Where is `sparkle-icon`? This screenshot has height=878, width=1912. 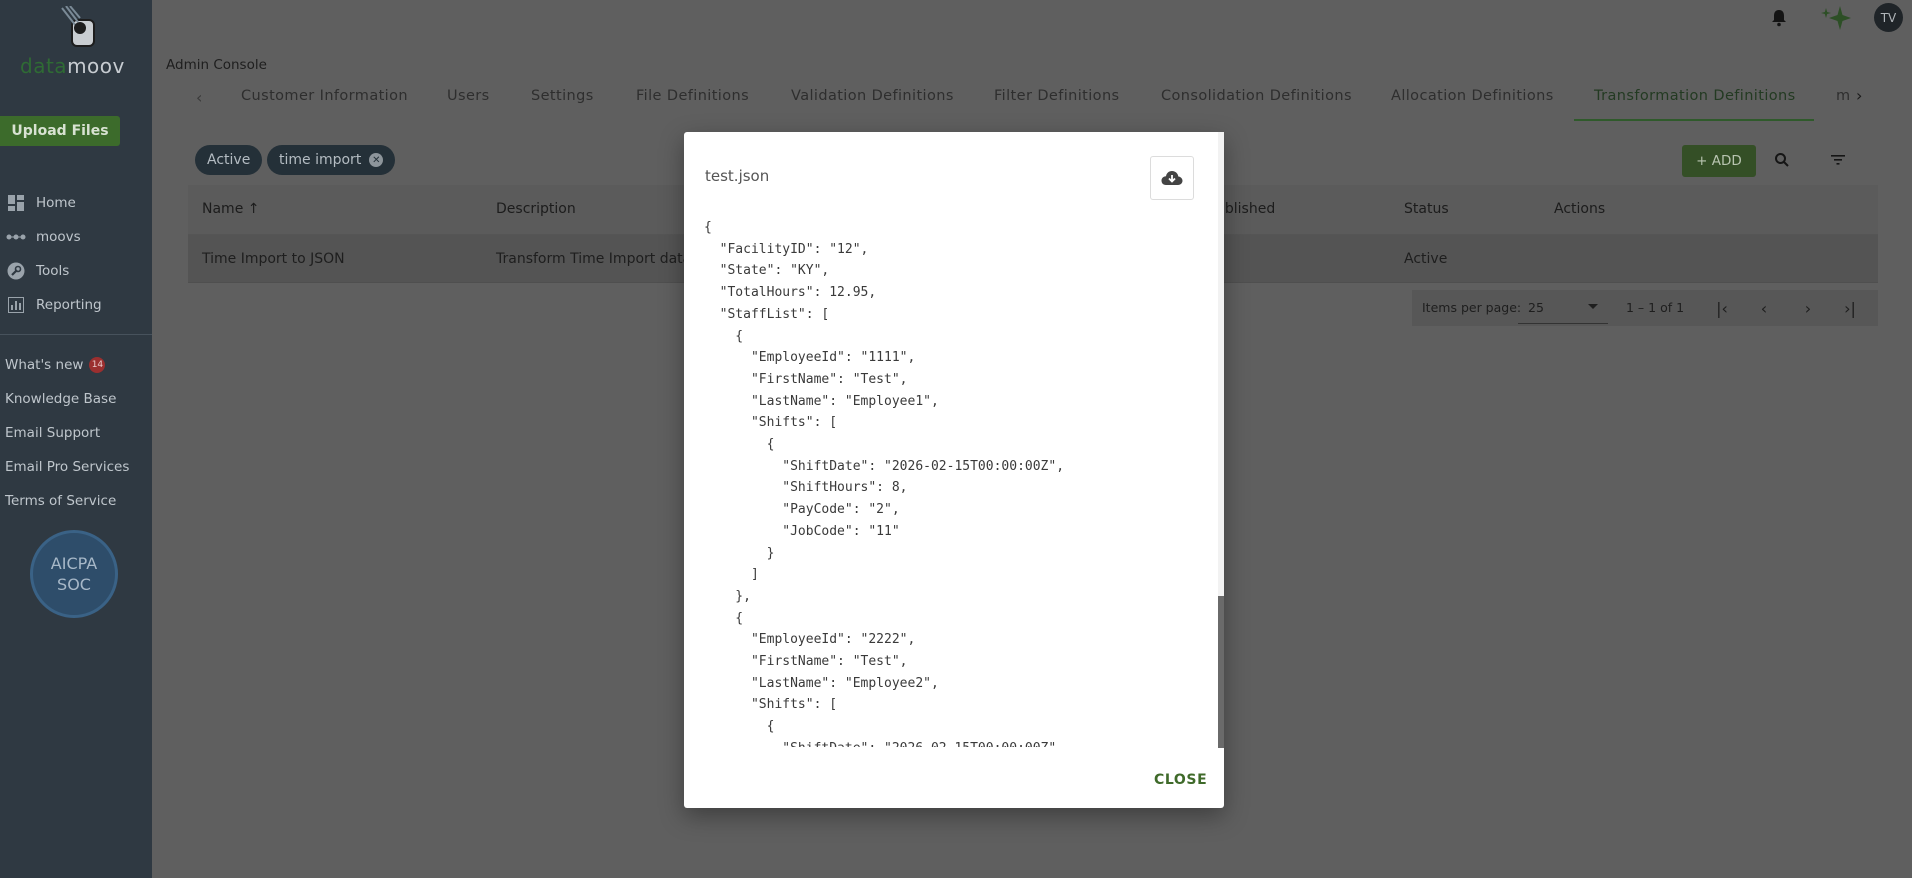
sparkle-icon is located at coordinates (1836, 18).